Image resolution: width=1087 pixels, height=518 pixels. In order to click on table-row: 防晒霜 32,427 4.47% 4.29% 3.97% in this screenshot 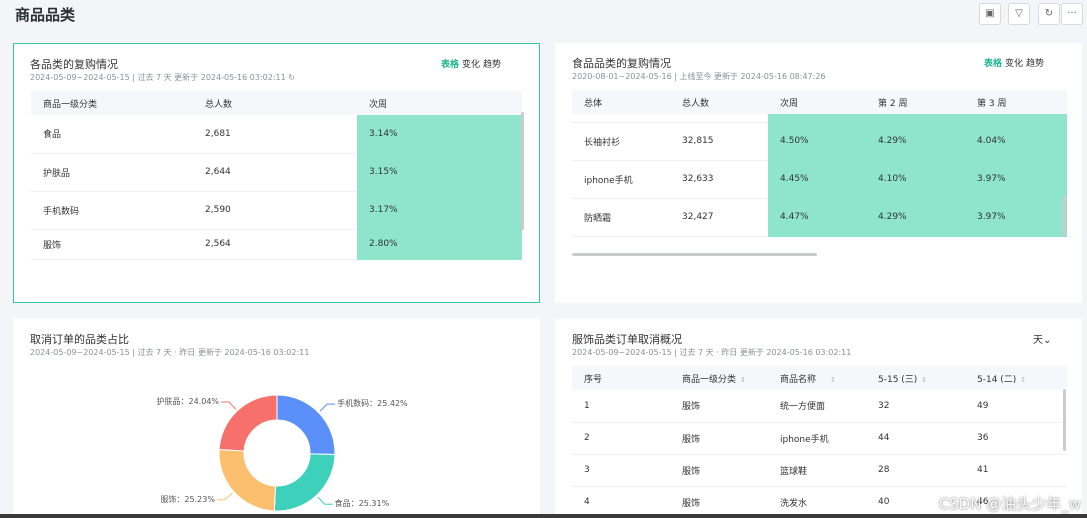, I will do `click(819, 217)`.